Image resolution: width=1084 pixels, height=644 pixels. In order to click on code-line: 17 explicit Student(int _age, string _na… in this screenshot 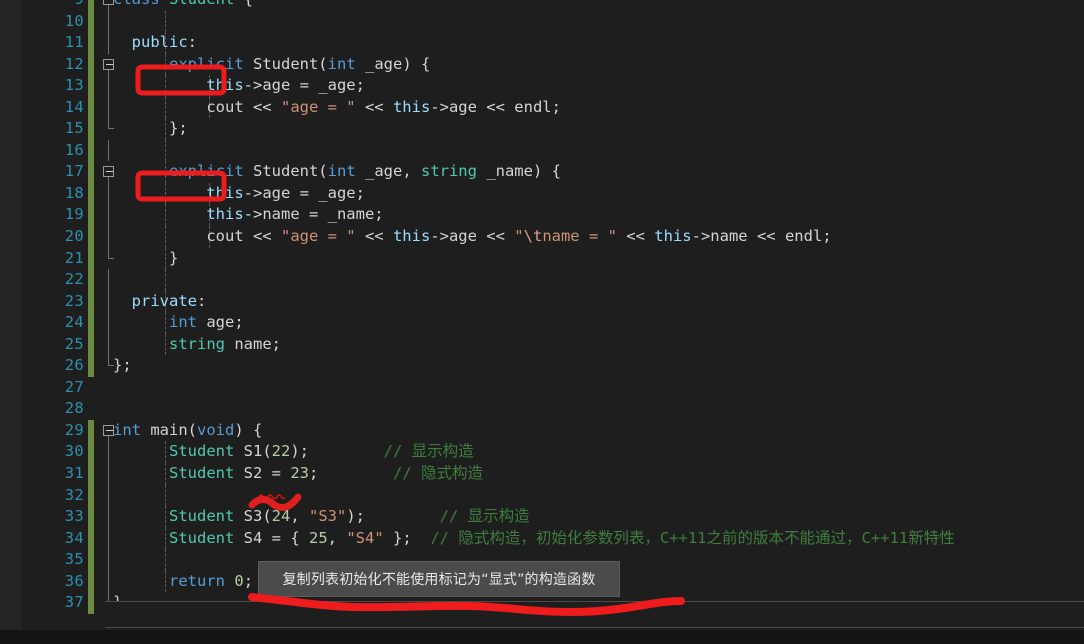, I will do `click(552, 172)`.